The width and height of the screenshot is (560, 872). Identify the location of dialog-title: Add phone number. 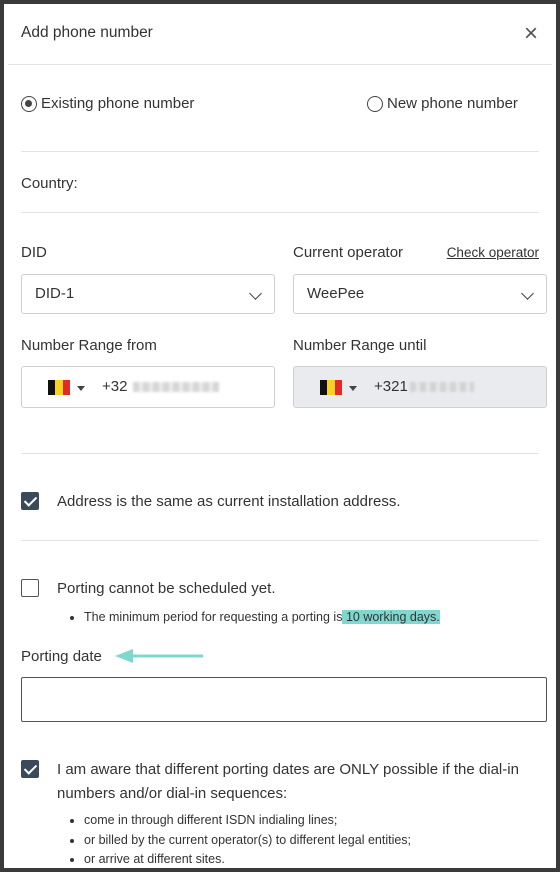
(87, 32).